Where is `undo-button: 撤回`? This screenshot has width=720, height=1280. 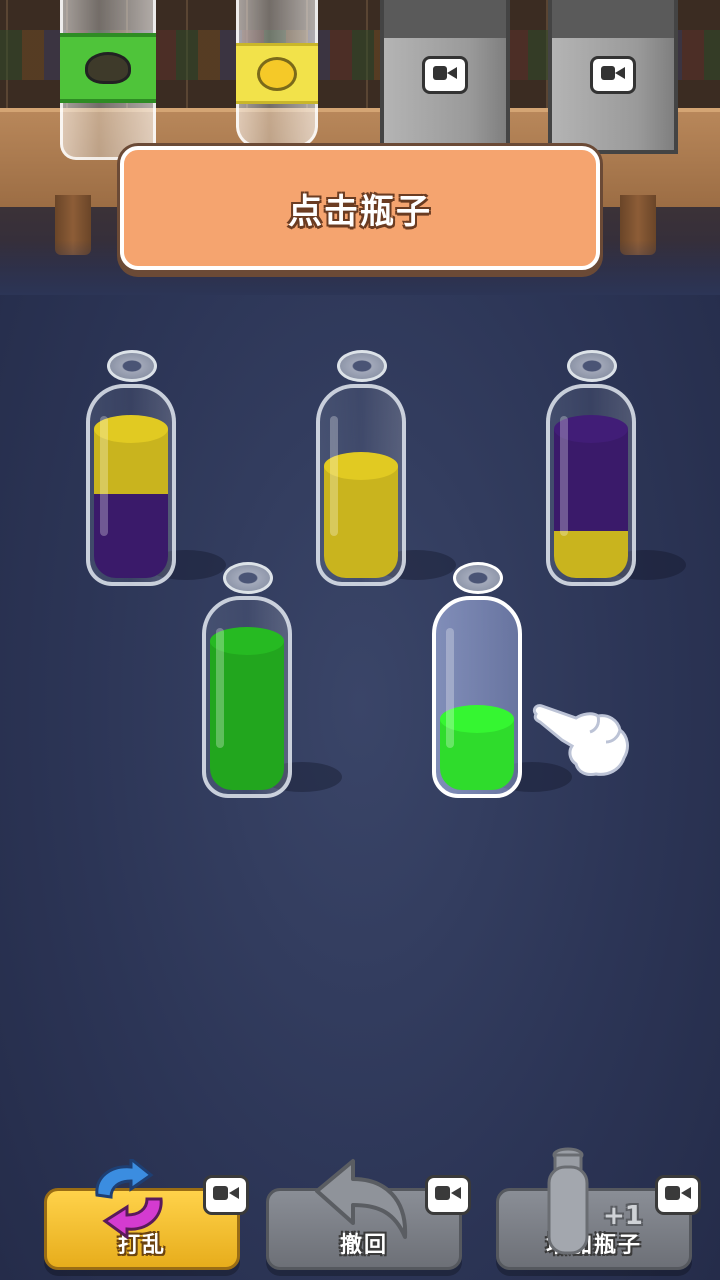
undo-button: 撤回 is located at coordinates (368, 1214).